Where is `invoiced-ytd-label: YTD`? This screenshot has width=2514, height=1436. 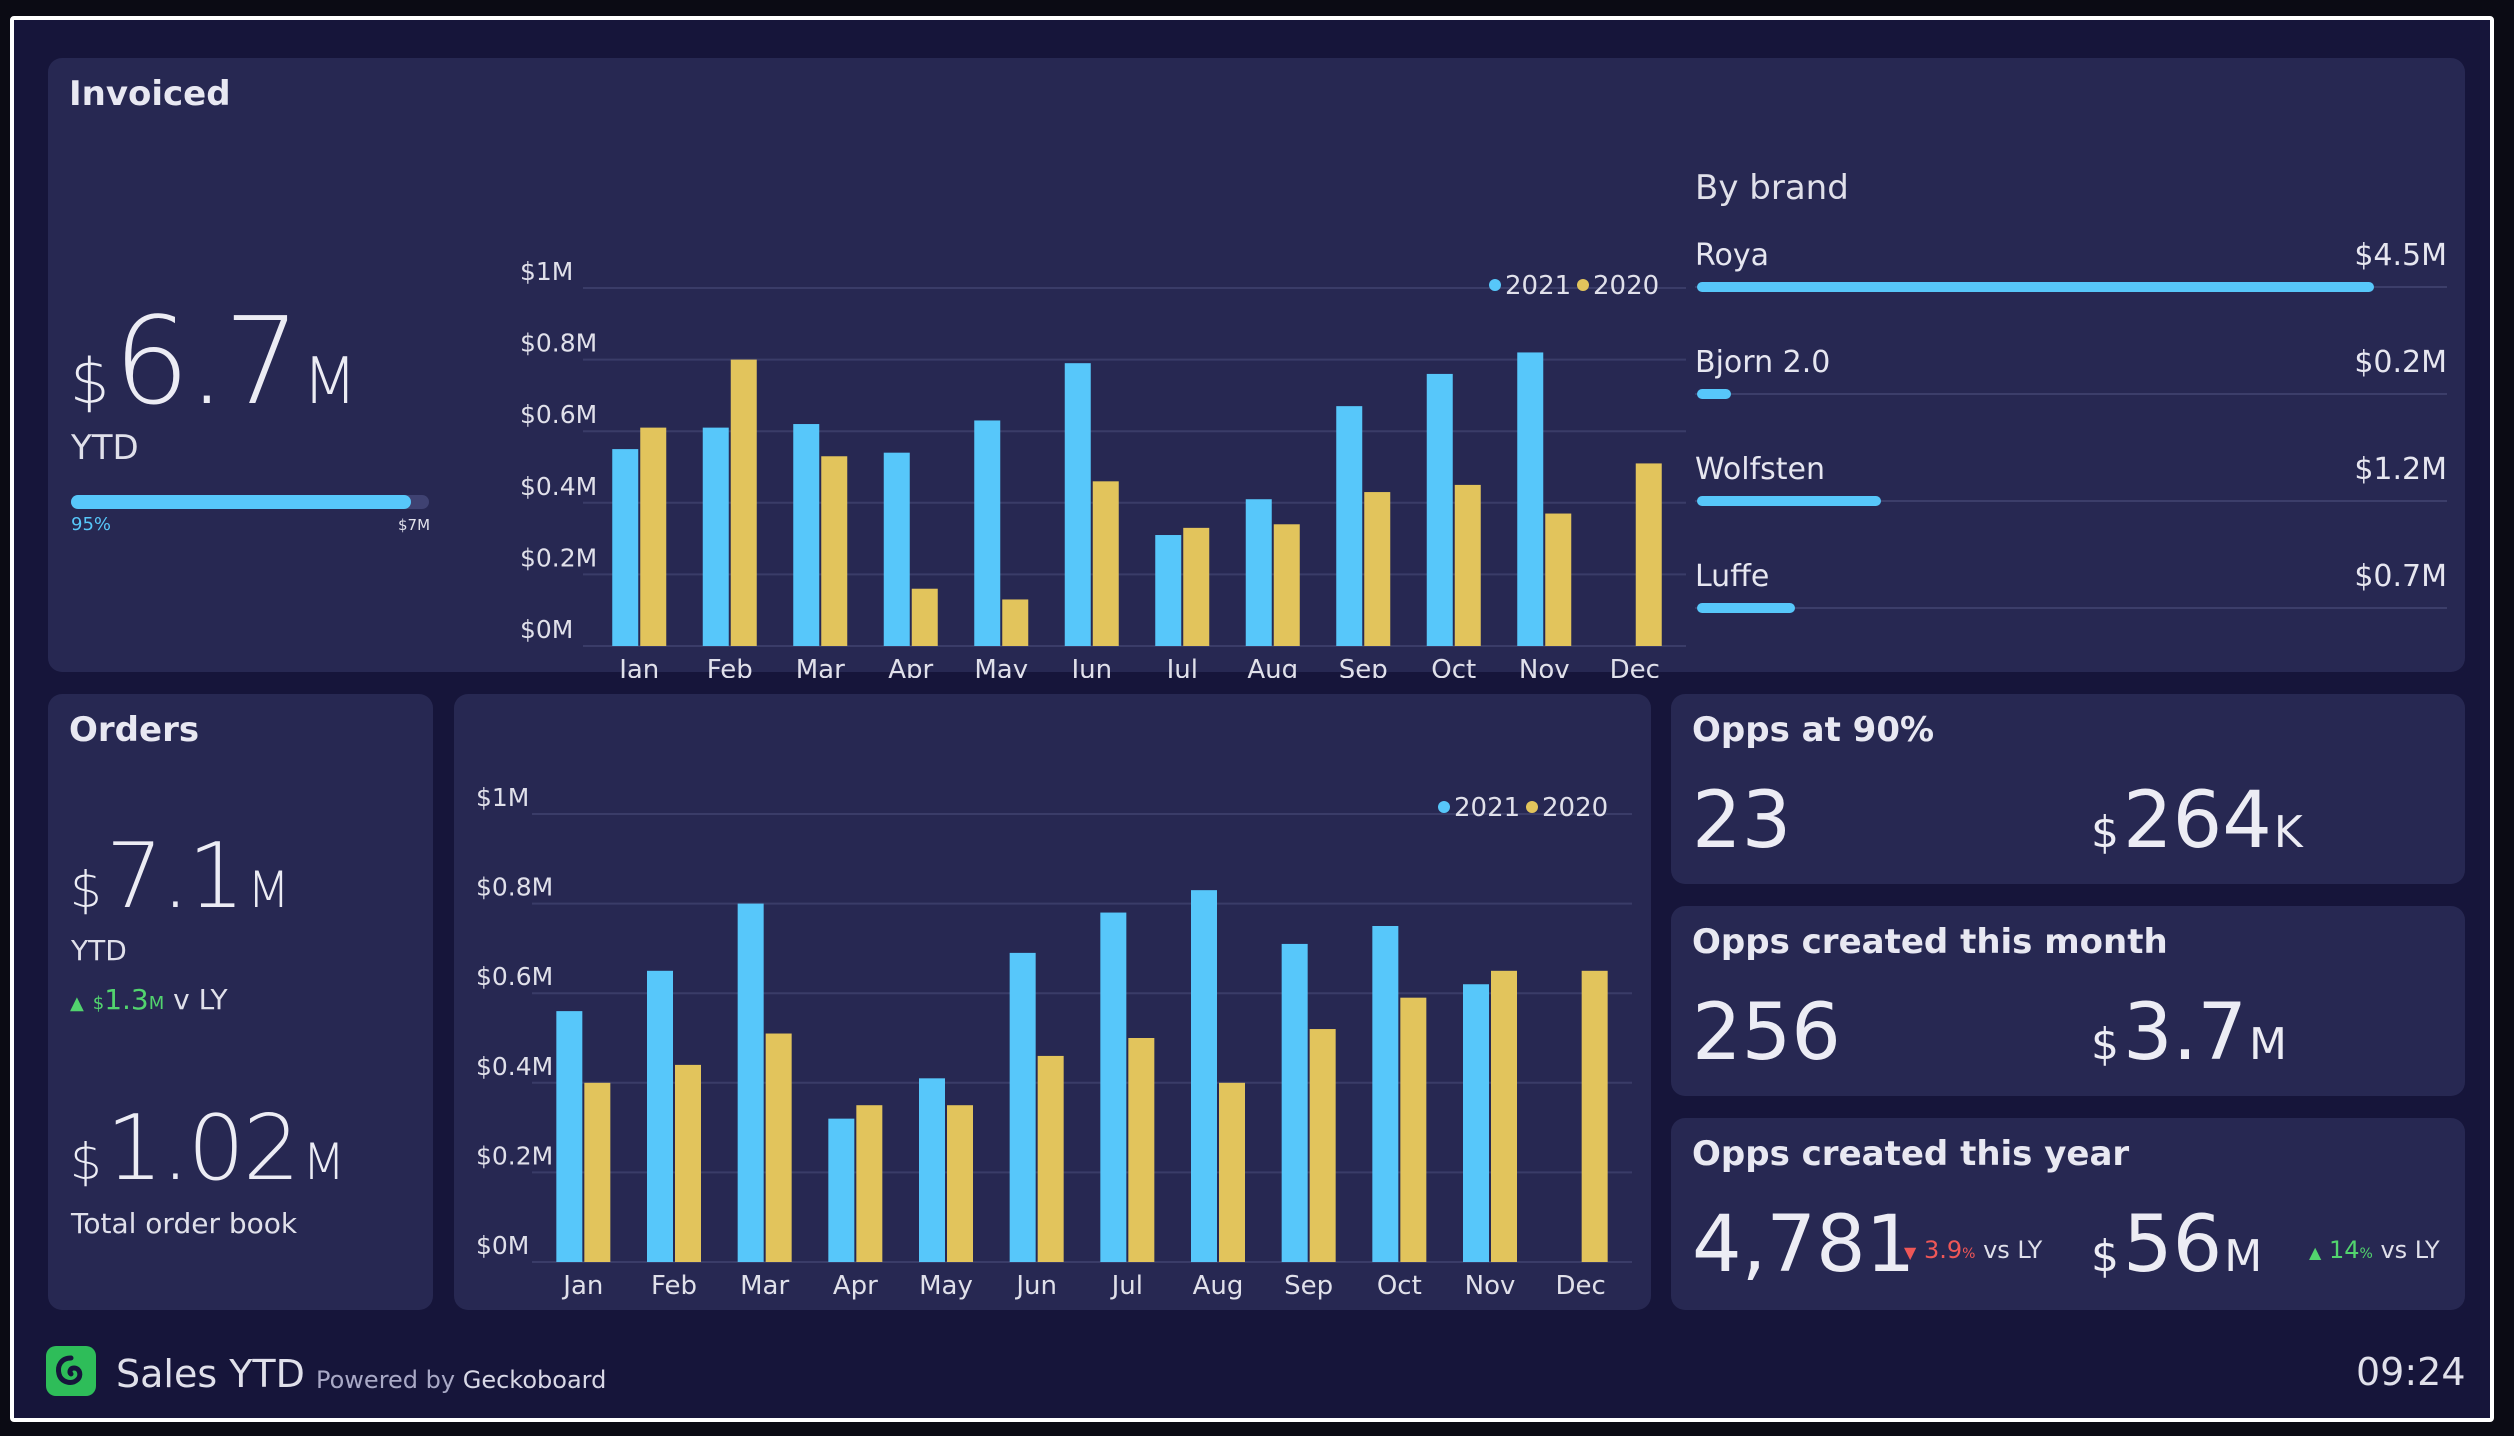
invoiced-ytd-label: YTD is located at coordinates (105, 448).